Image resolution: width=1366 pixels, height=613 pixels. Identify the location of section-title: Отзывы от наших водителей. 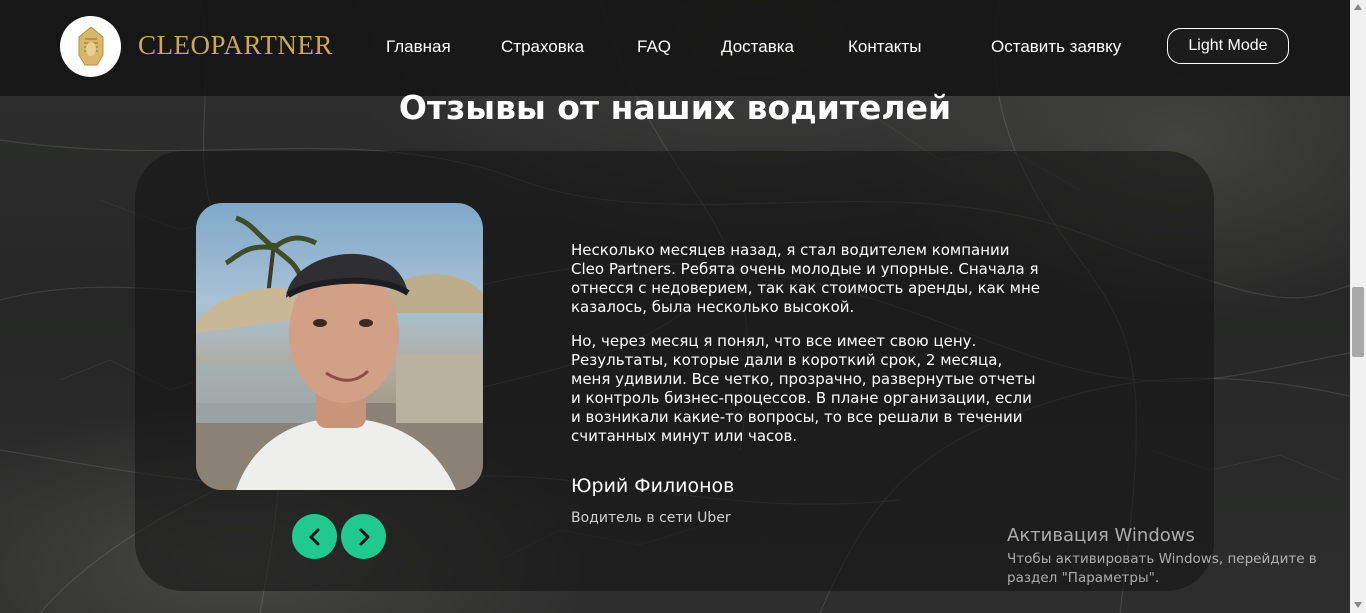
(675, 107).